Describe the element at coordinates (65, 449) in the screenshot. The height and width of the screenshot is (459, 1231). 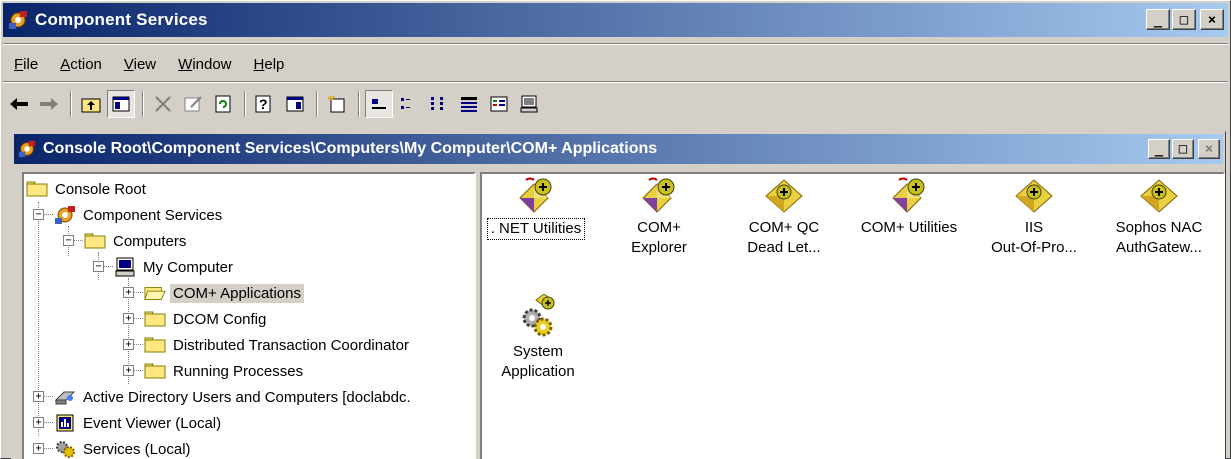
I see `services-icon` at that location.